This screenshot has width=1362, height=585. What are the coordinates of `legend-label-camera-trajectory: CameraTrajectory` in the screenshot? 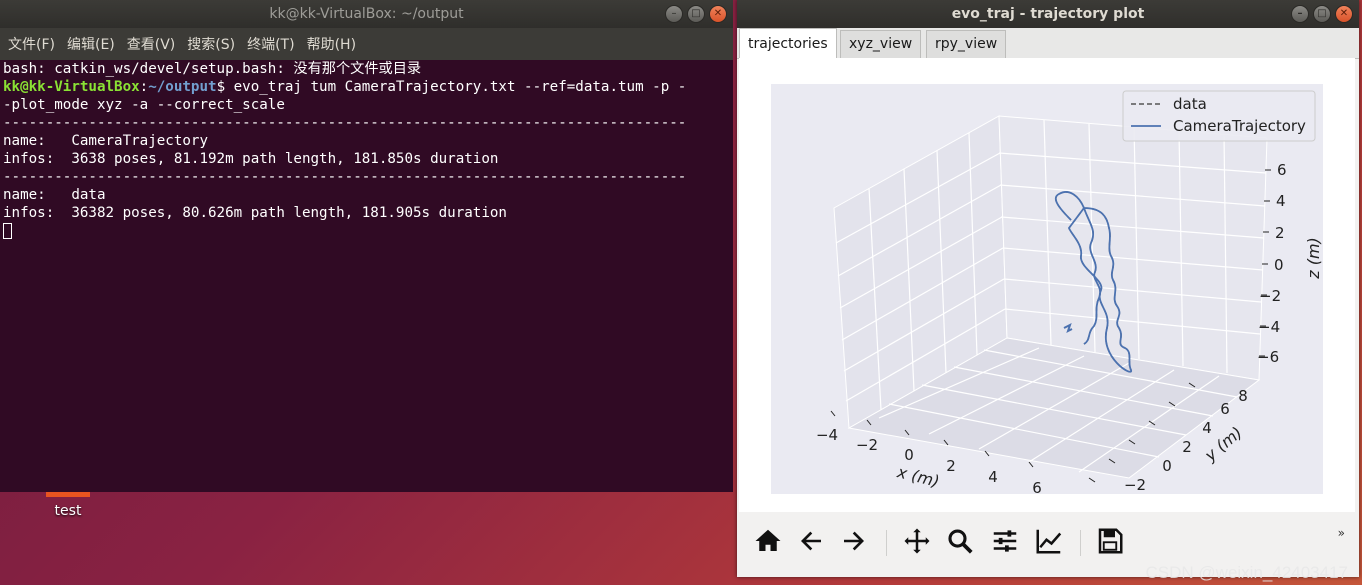 It's located at (1239, 126).